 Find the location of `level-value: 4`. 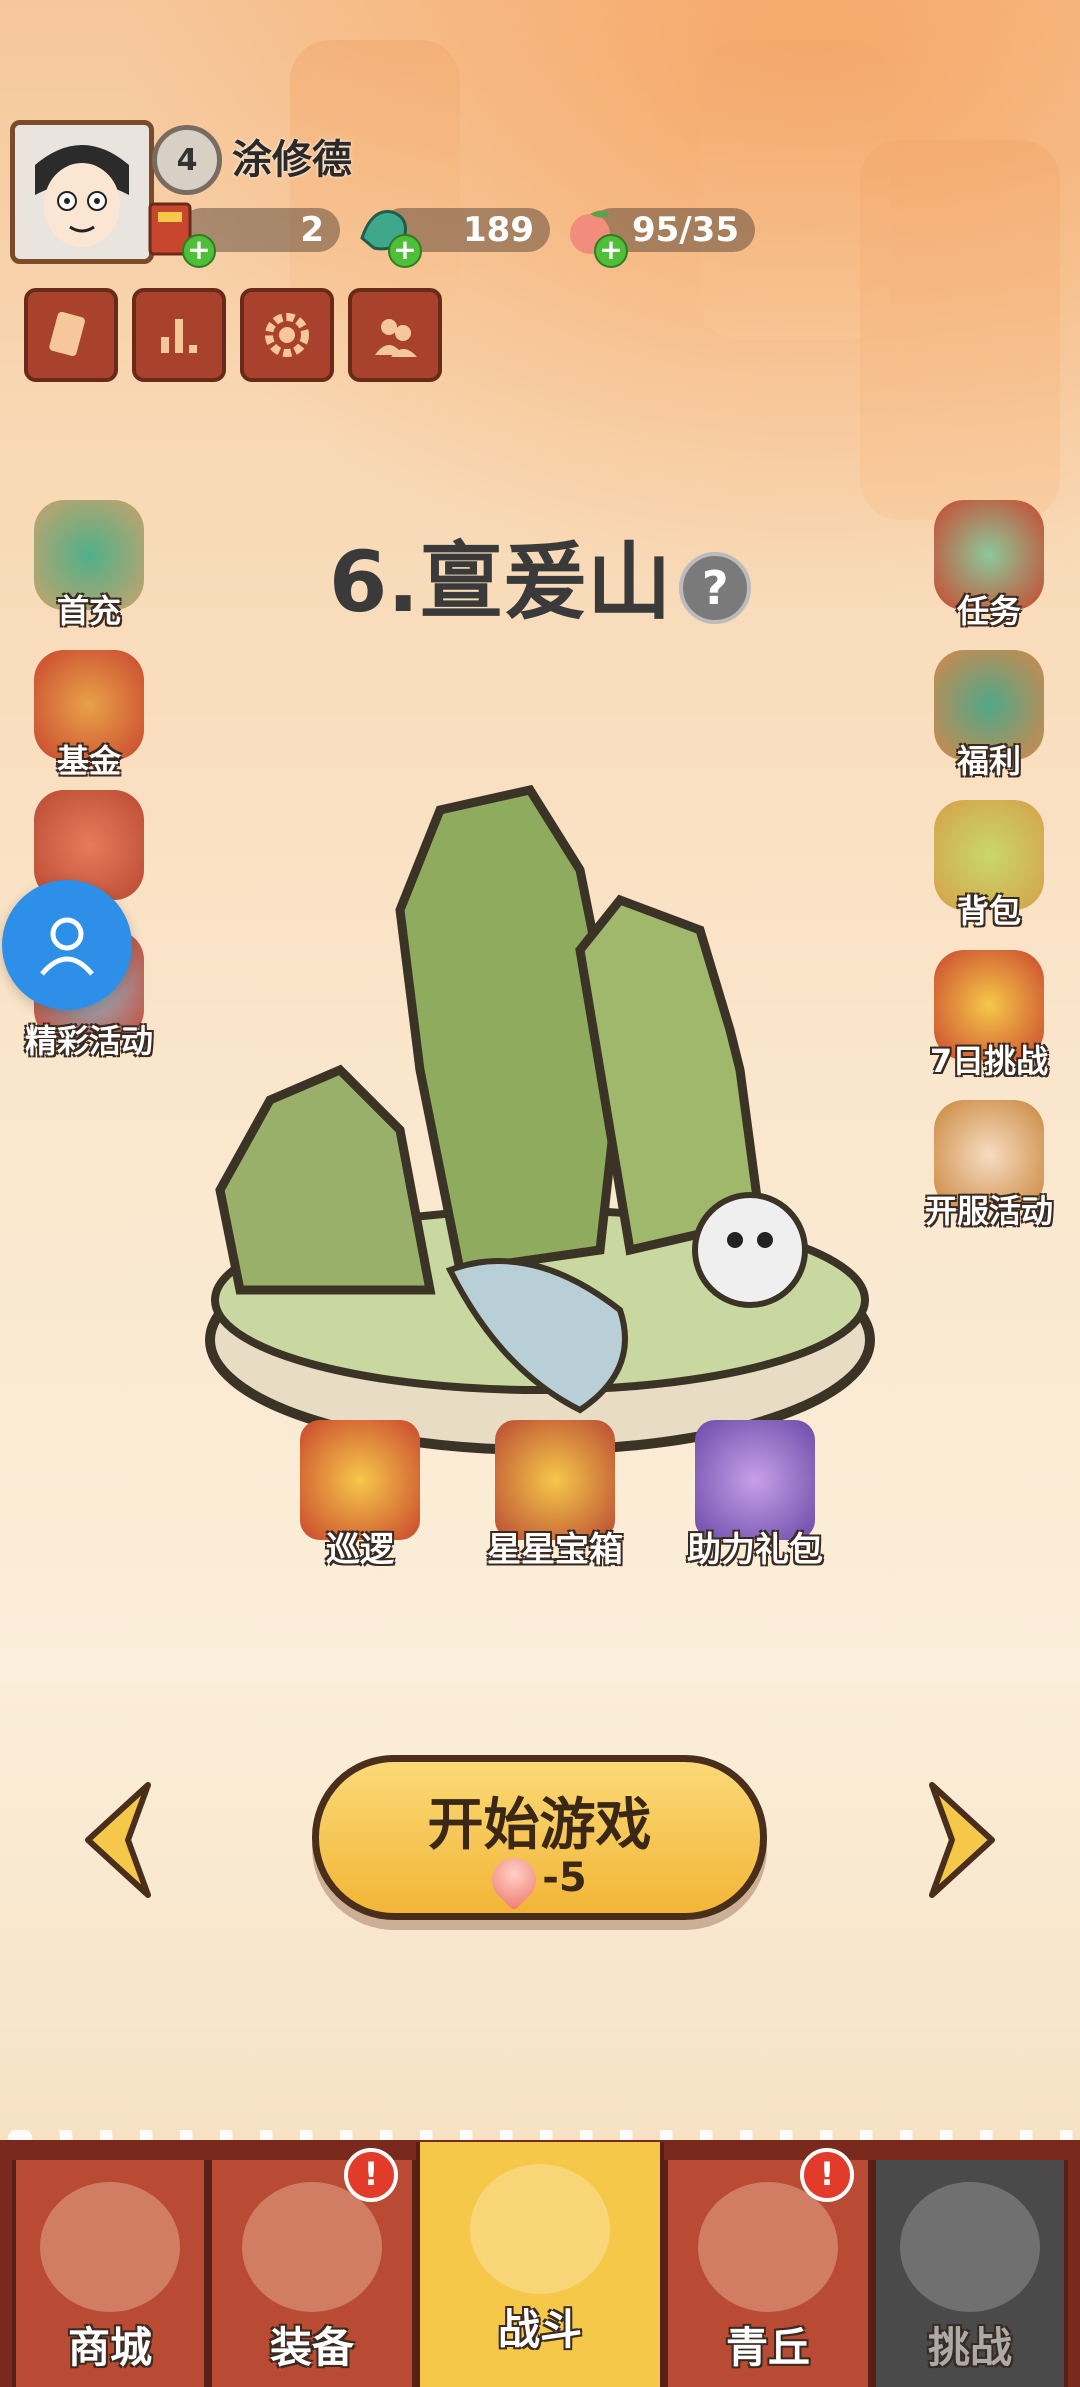

level-value: 4 is located at coordinates (187, 160).